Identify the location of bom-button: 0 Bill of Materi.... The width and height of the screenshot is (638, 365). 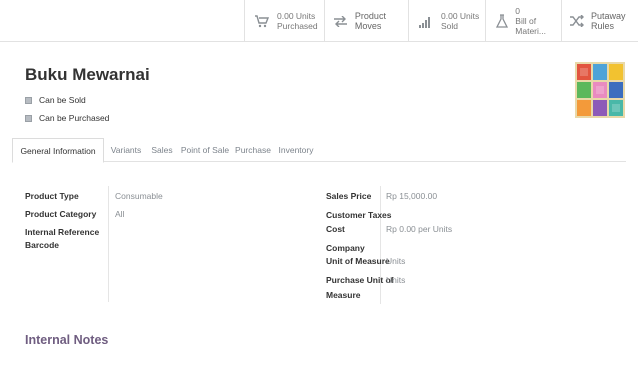
(523, 21).